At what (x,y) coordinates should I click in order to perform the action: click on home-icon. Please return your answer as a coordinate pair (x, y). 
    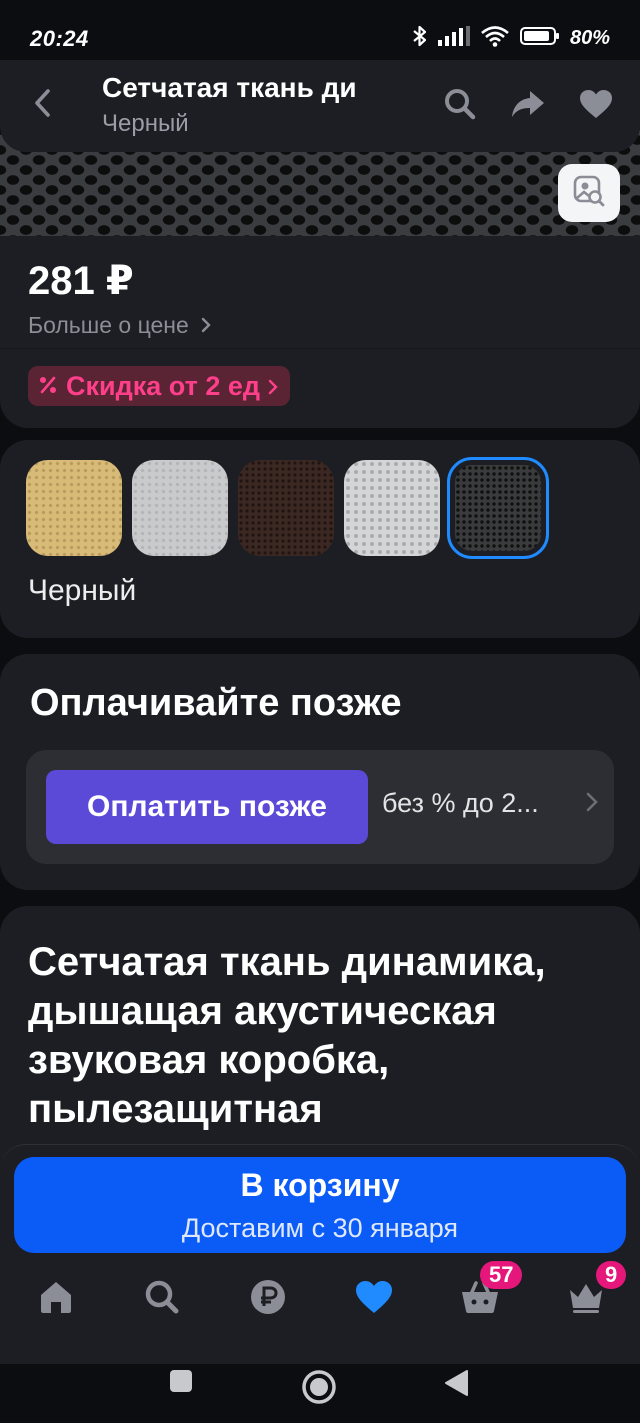
    Looking at the image, I should click on (56, 1299).